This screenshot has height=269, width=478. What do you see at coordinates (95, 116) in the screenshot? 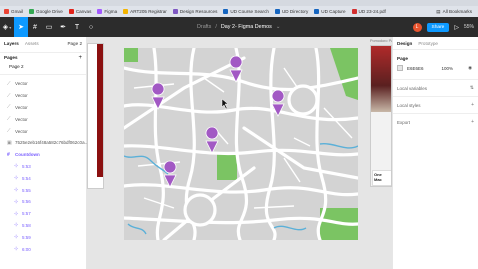
I see `left-frame-partial` at bounding box center [95, 116].